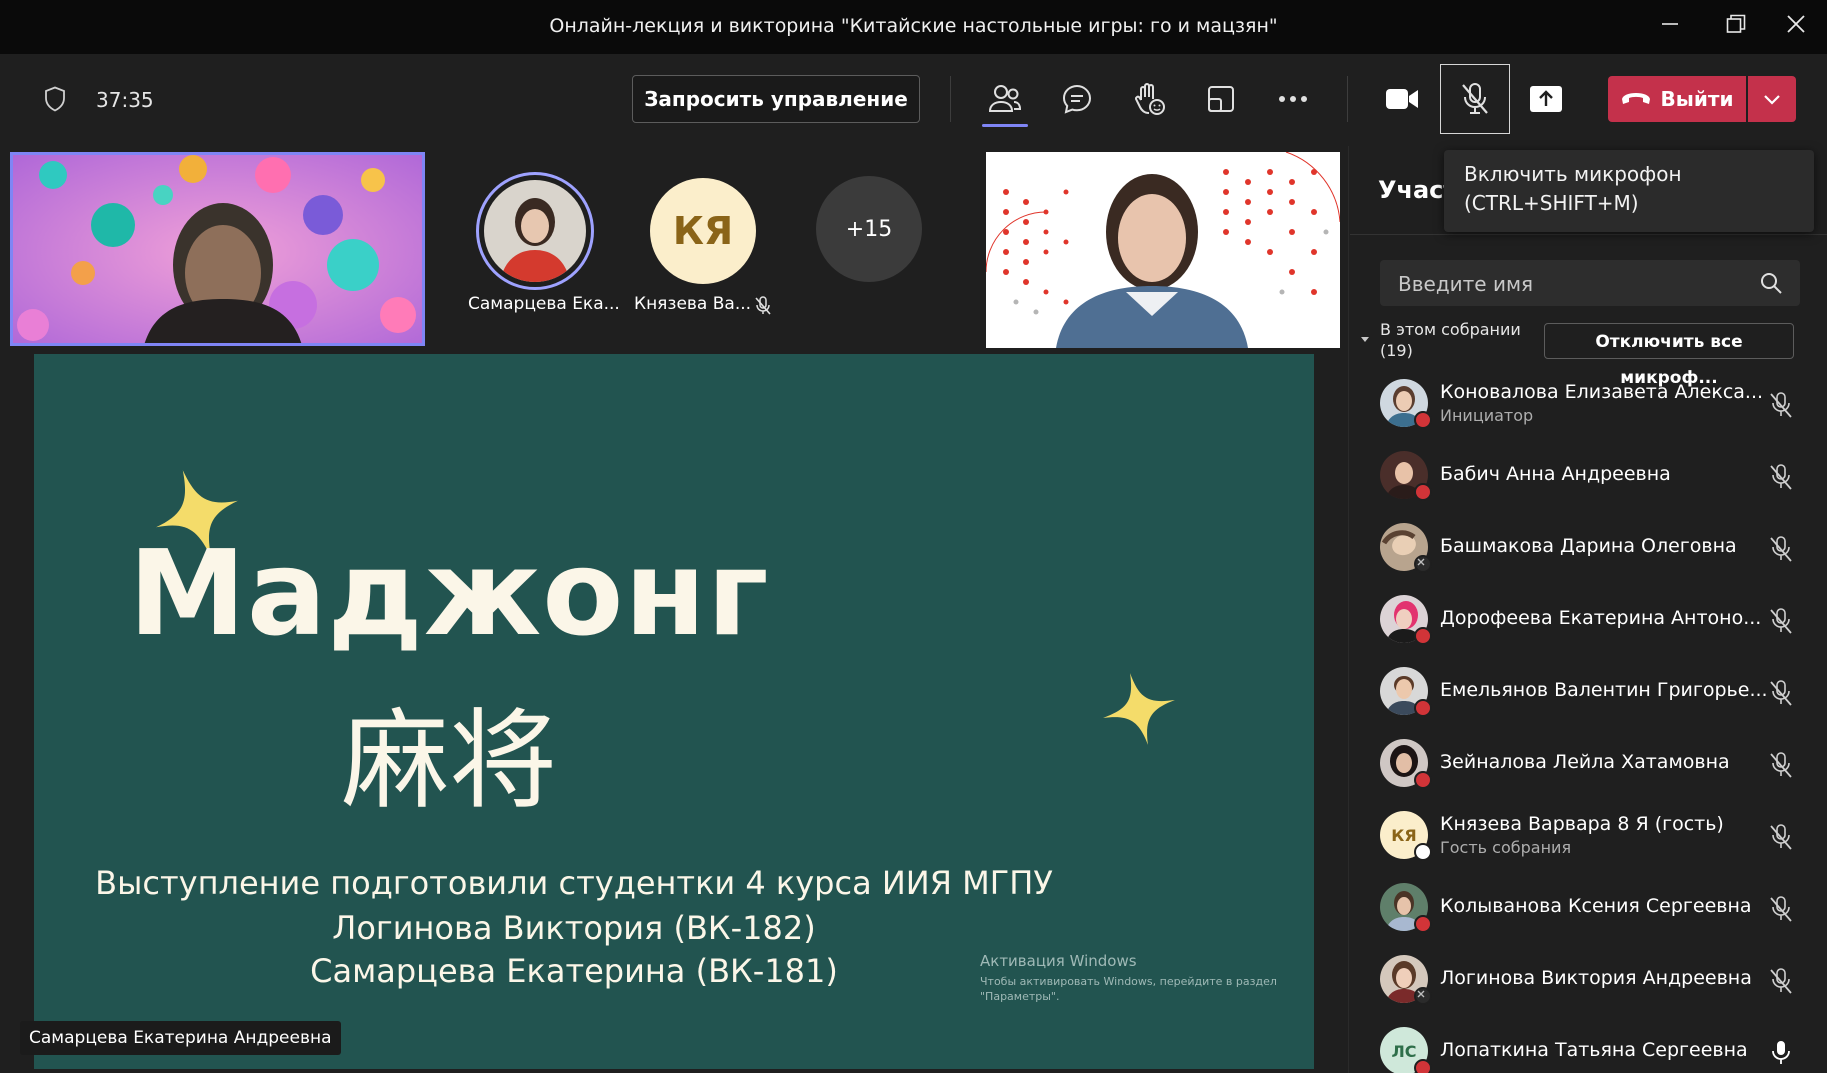 The image size is (1827, 1073). I want to click on share-button, so click(1546, 99).